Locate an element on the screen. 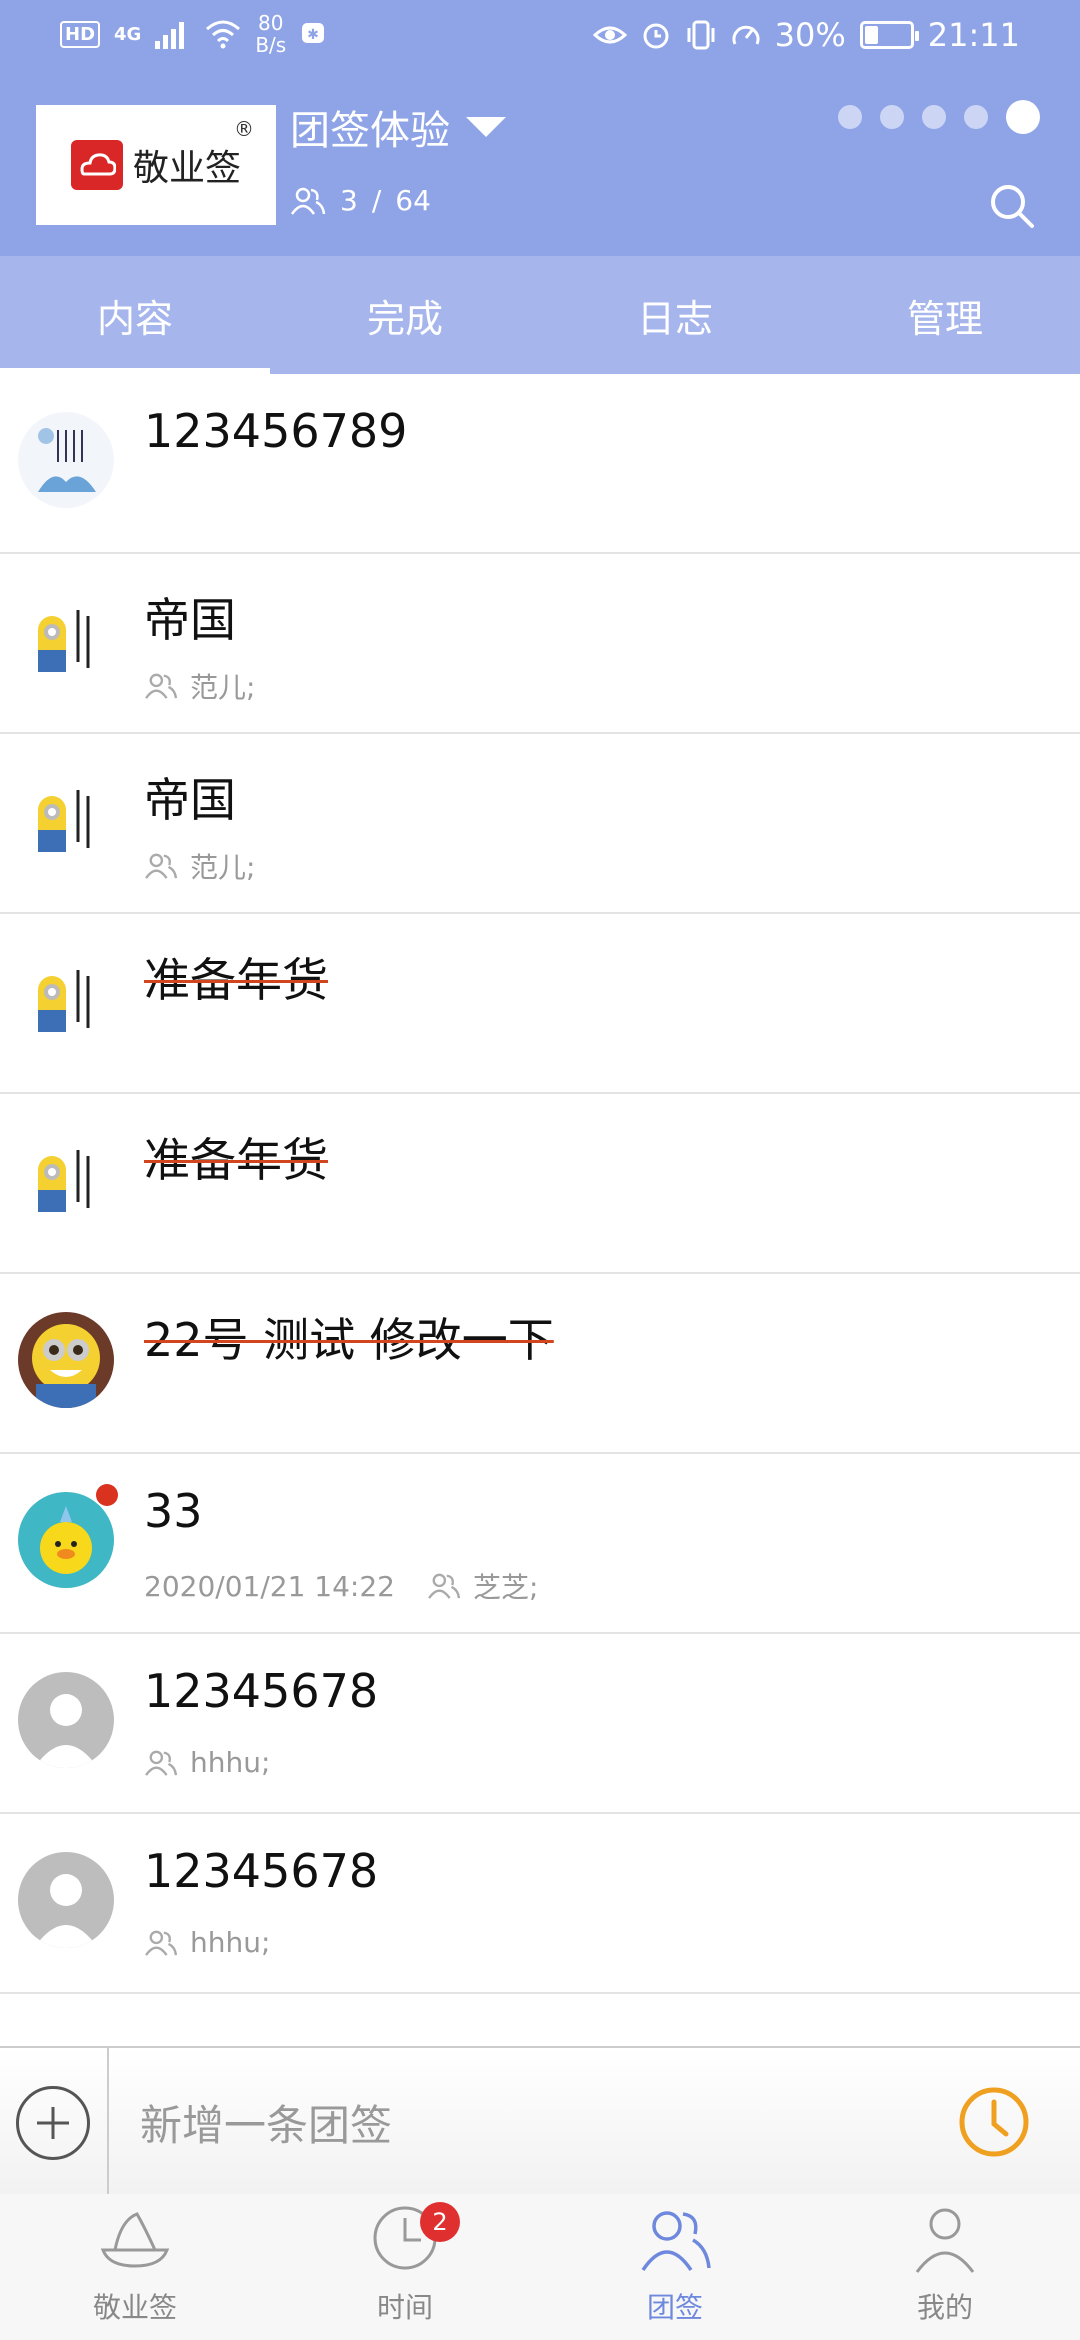 The height and width of the screenshot is (2340, 1080). tab-1: 完成 is located at coordinates (405, 315).